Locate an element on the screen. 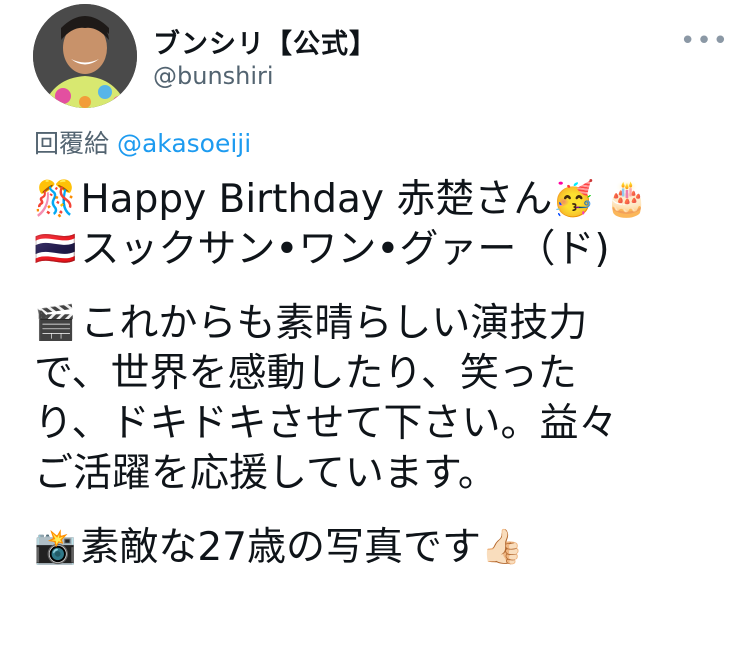  tweet-line-text: スックサン•ワン•グァー（ド) is located at coordinates (345, 249).